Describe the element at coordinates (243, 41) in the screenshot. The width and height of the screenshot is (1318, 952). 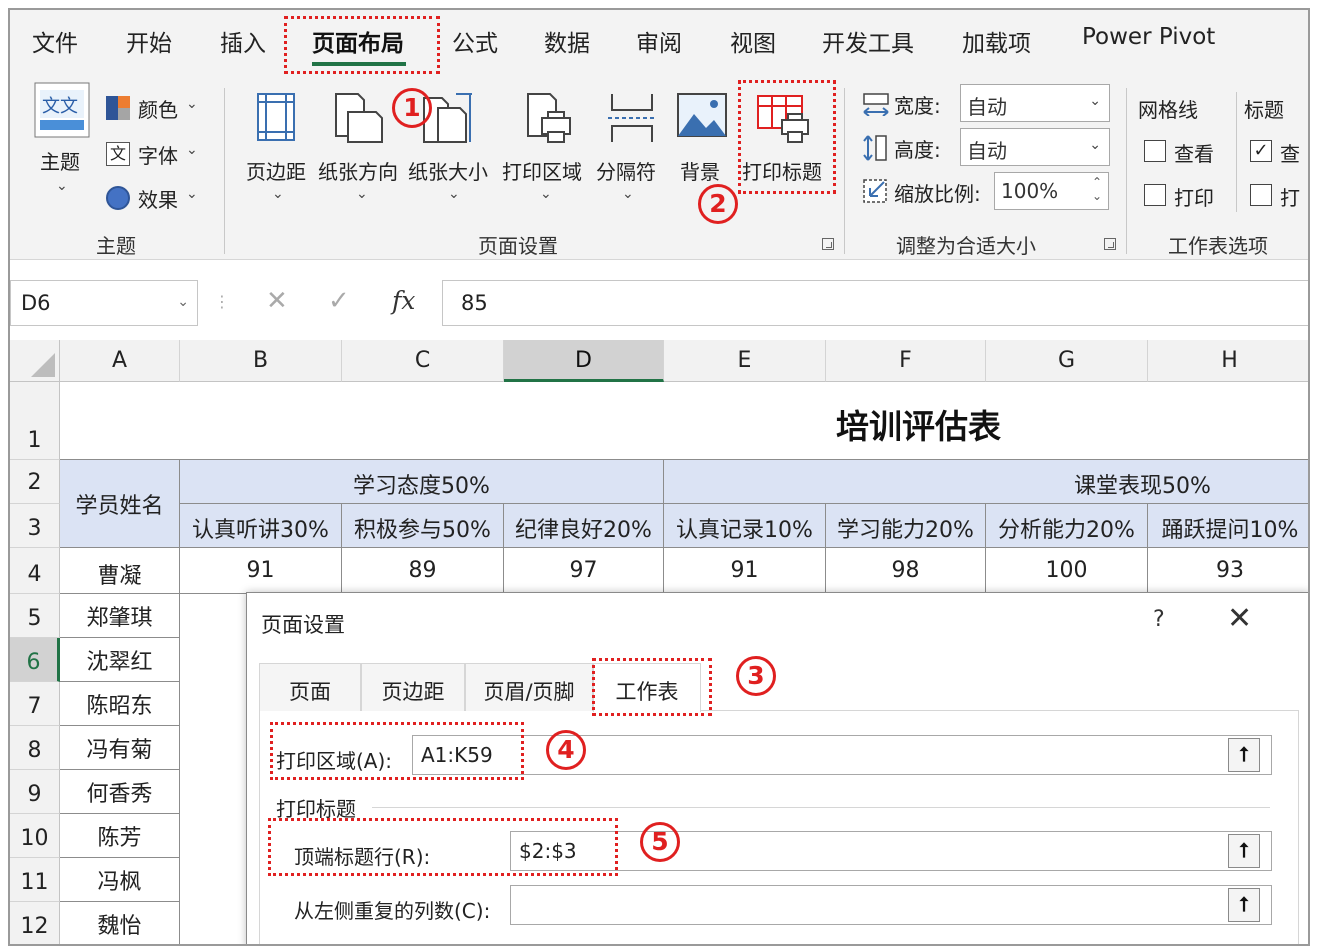
I see `tab-insert: 插入` at that location.